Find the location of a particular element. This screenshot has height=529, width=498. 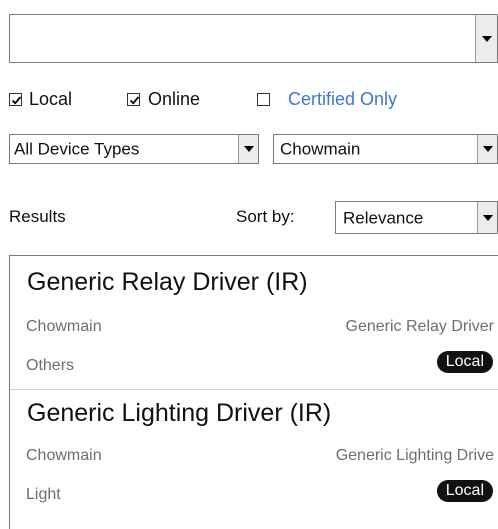

certified-only-checkbox is located at coordinates (263, 99).